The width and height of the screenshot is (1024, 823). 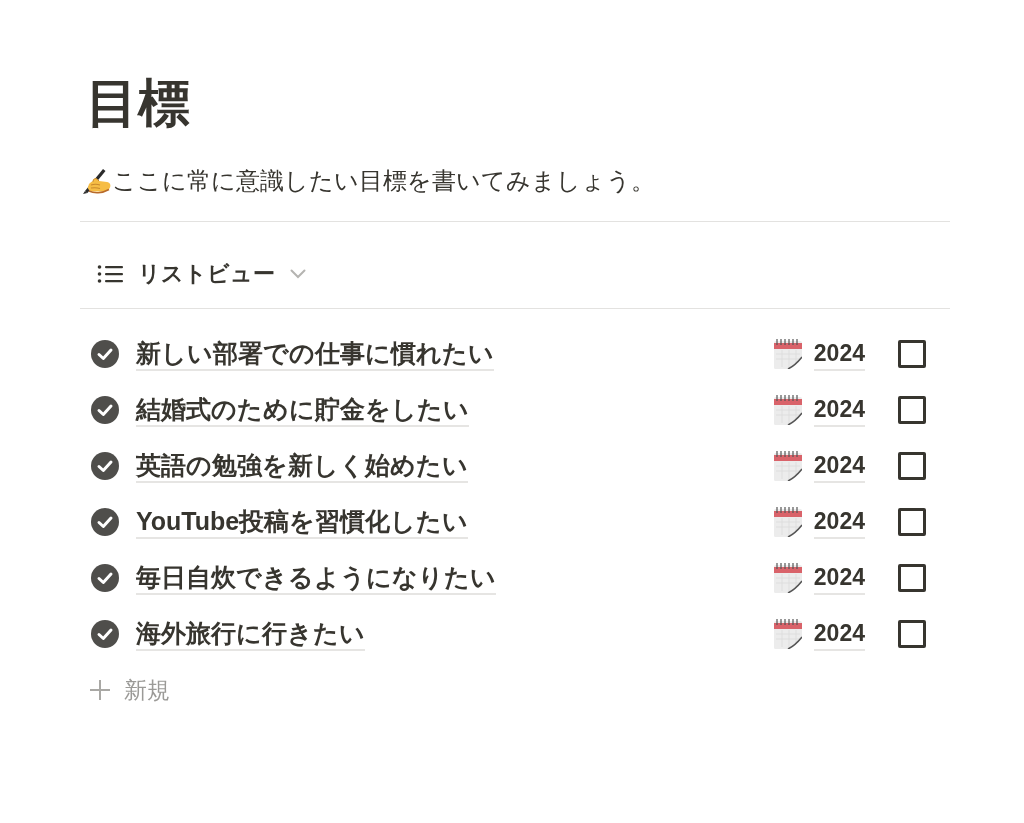 What do you see at coordinates (96, 181) in the screenshot?
I see `writing-hand-icon` at bounding box center [96, 181].